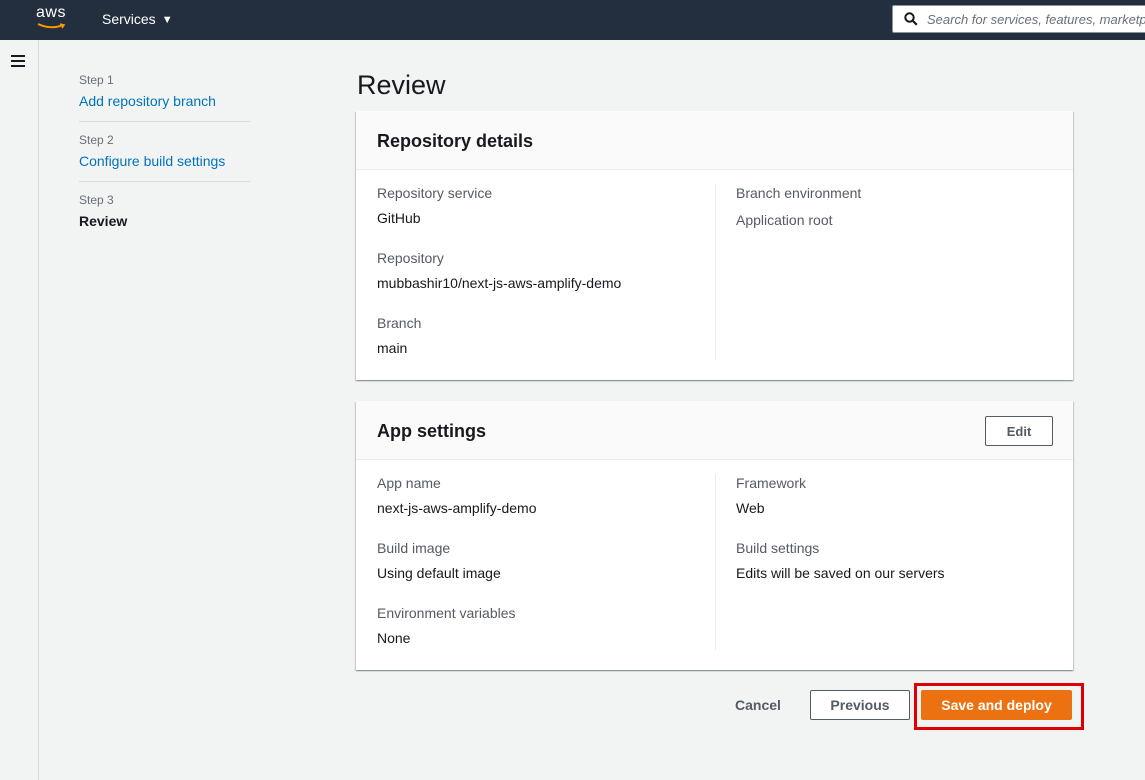 The height and width of the screenshot is (780, 1145). Describe the element at coordinates (714, 430) in the screenshot. I see `panel-header: App settings Edit` at that location.